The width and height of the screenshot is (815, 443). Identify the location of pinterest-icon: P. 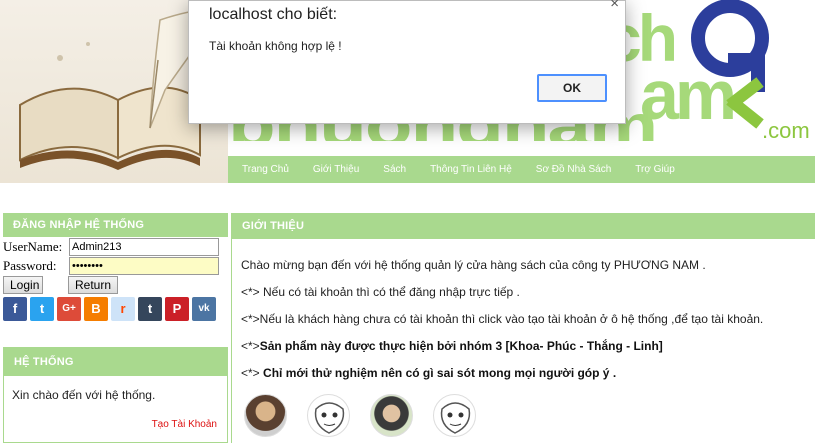
(177, 309).